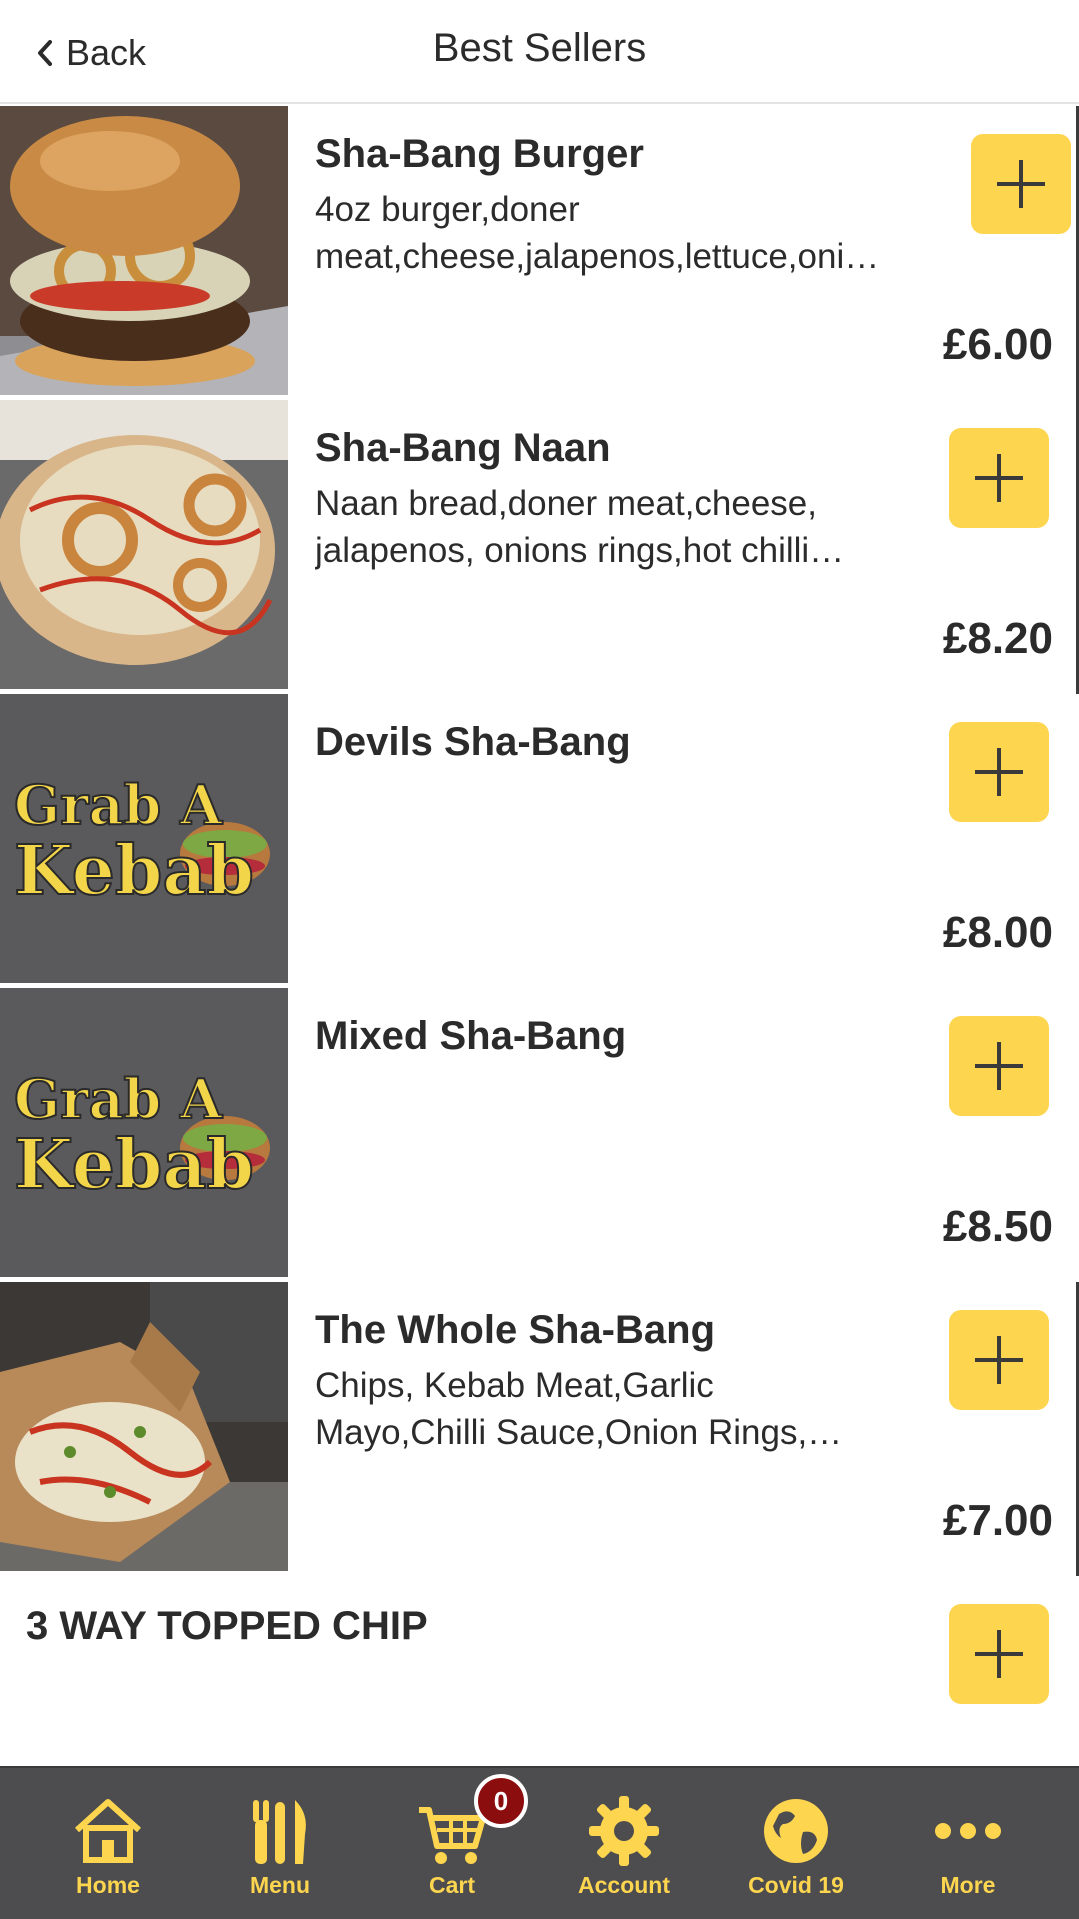 The height and width of the screenshot is (1919, 1079). I want to click on home-icon, so click(108, 1831).